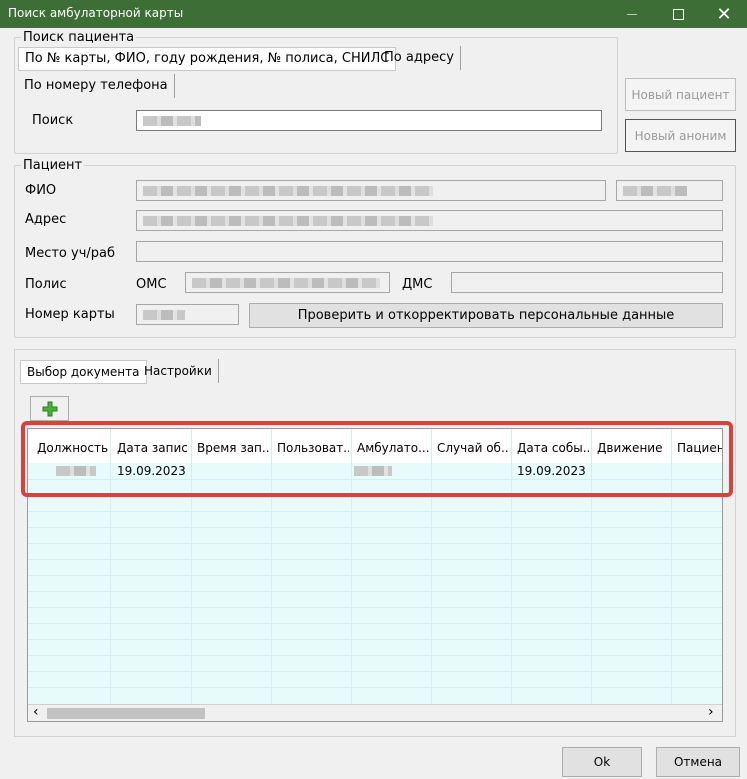  What do you see at coordinates (41, 190) in the screenshot?
I see `fio-label: ФИО` at bounding box center [41, 190].